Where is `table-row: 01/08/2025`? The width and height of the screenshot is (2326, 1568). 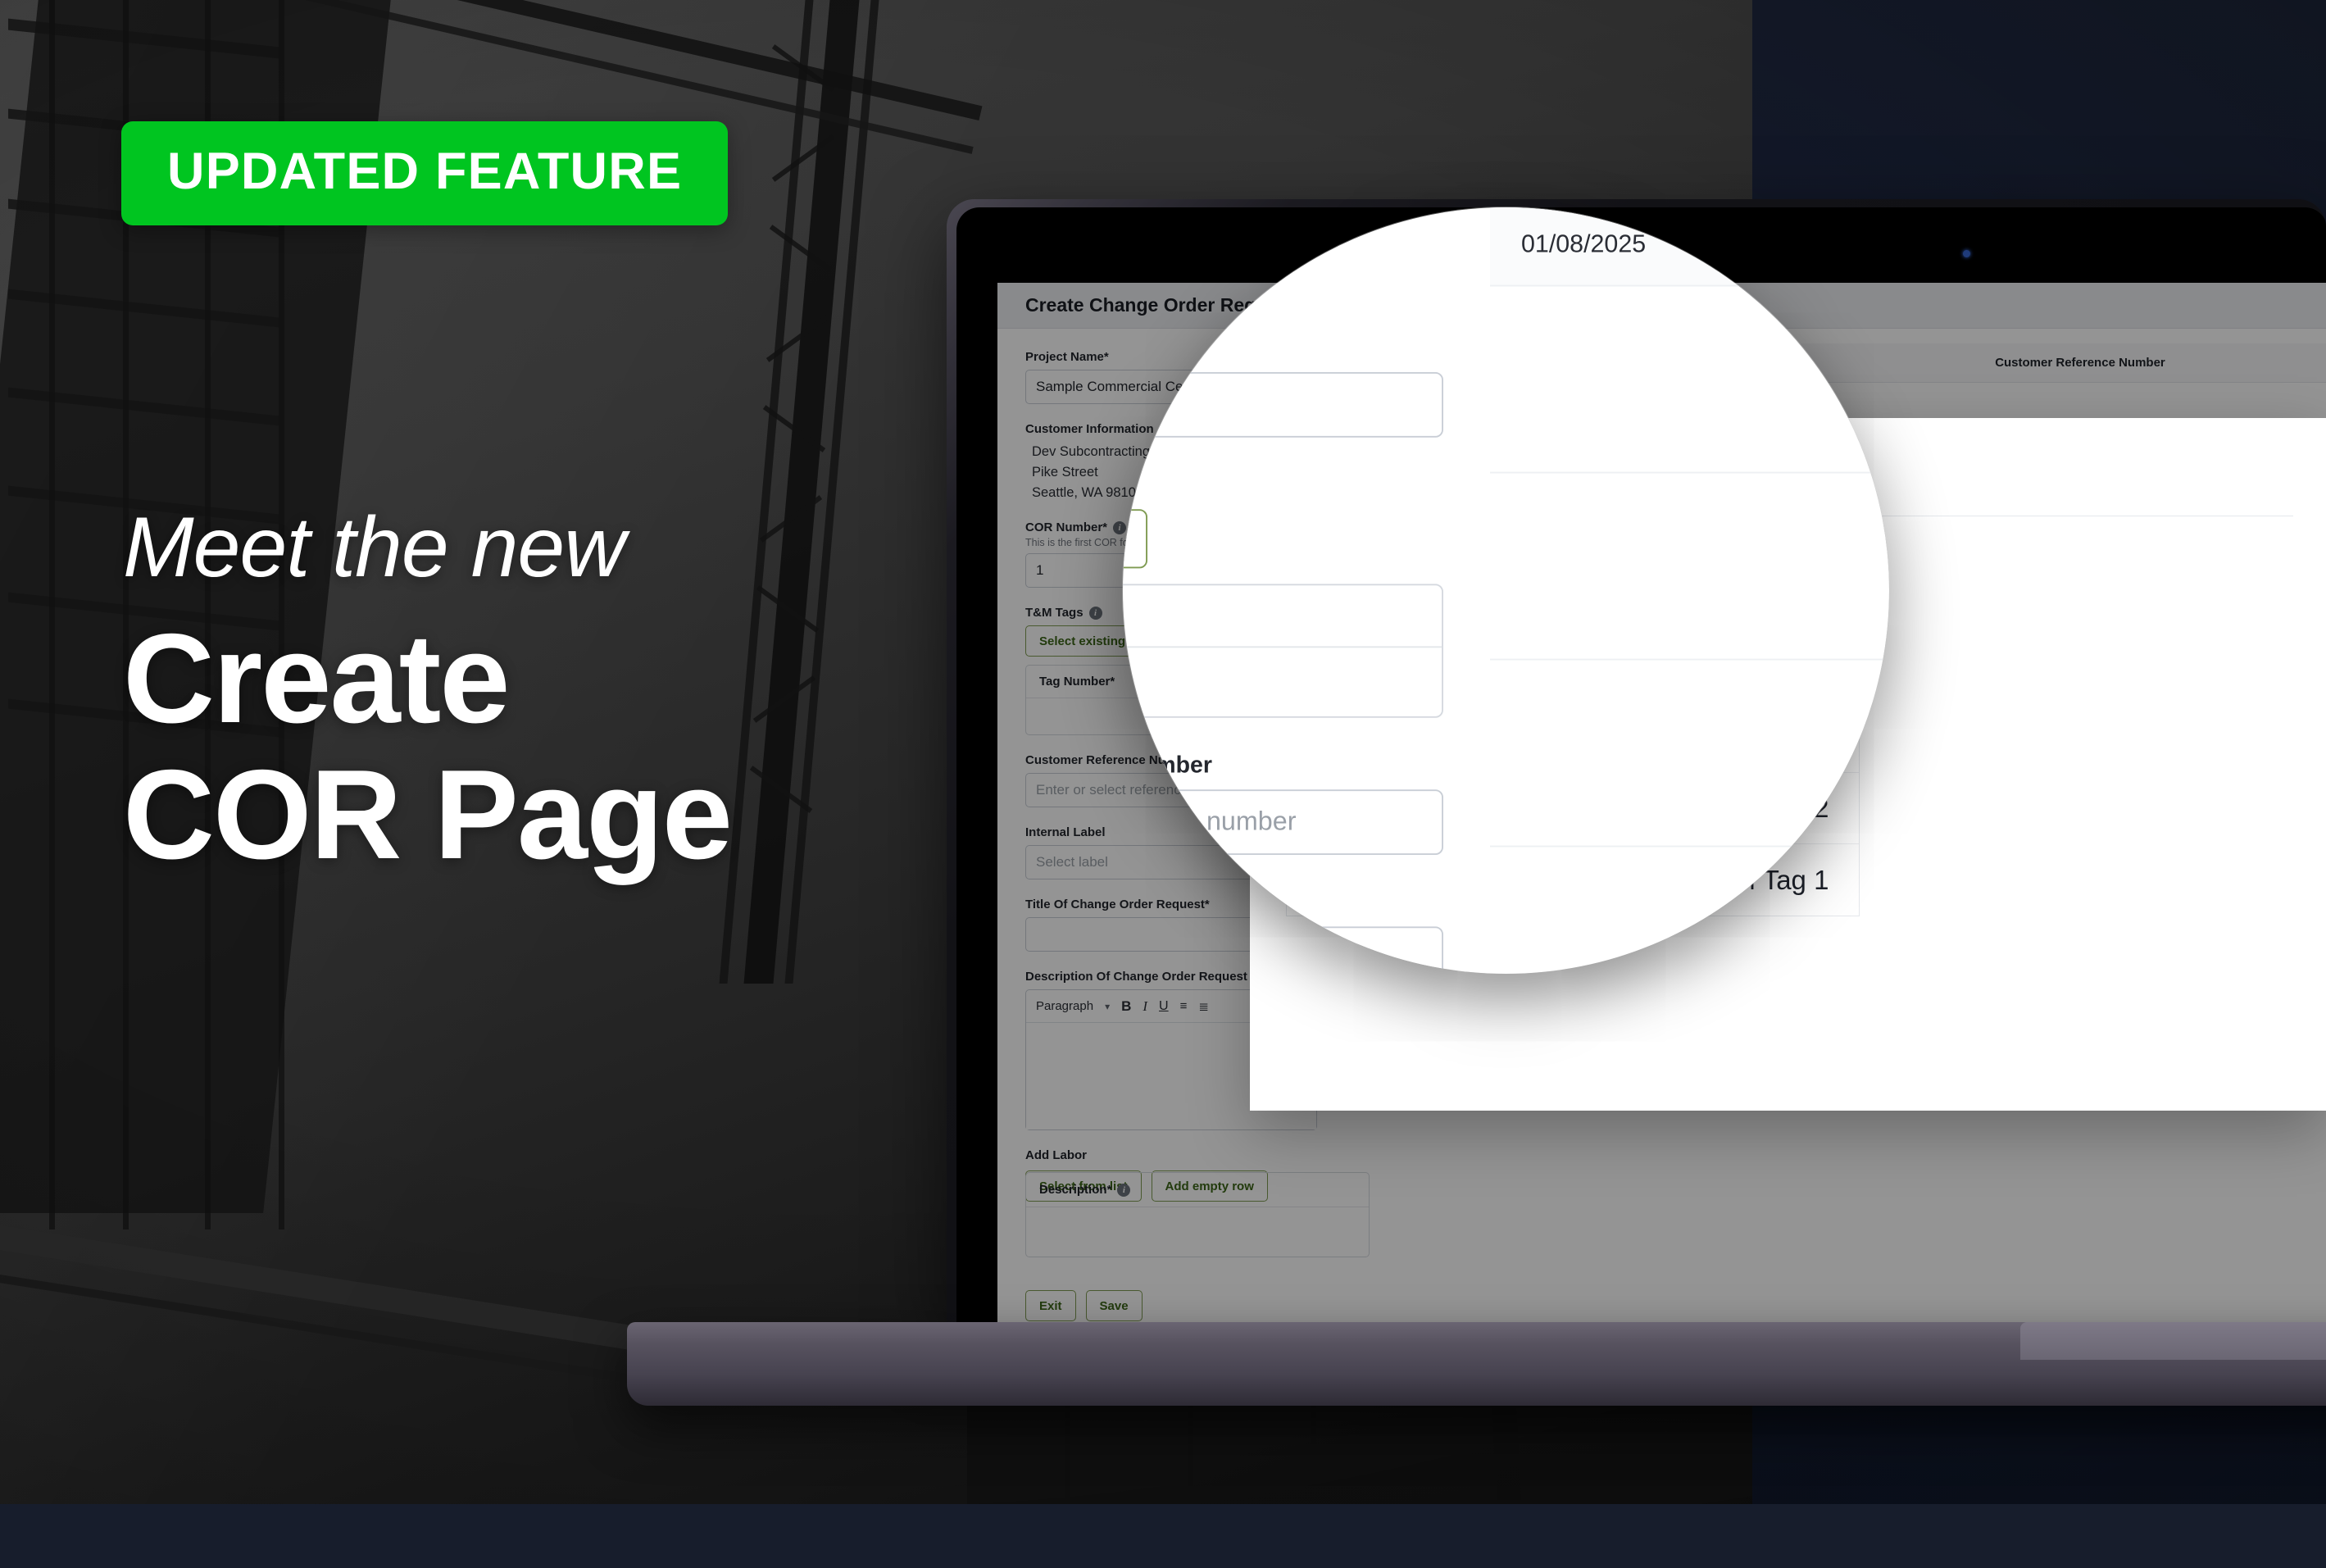 table-row: 01/08/2025 is located at coordinates (1690, 247).